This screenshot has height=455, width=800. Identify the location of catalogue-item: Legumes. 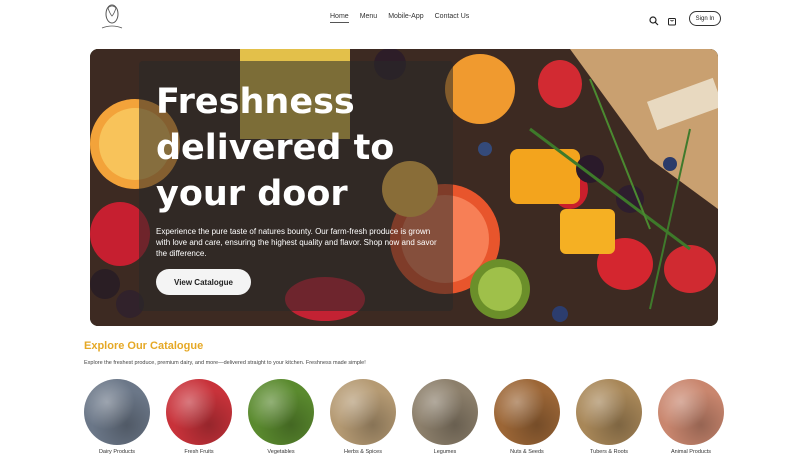
(445, 417).